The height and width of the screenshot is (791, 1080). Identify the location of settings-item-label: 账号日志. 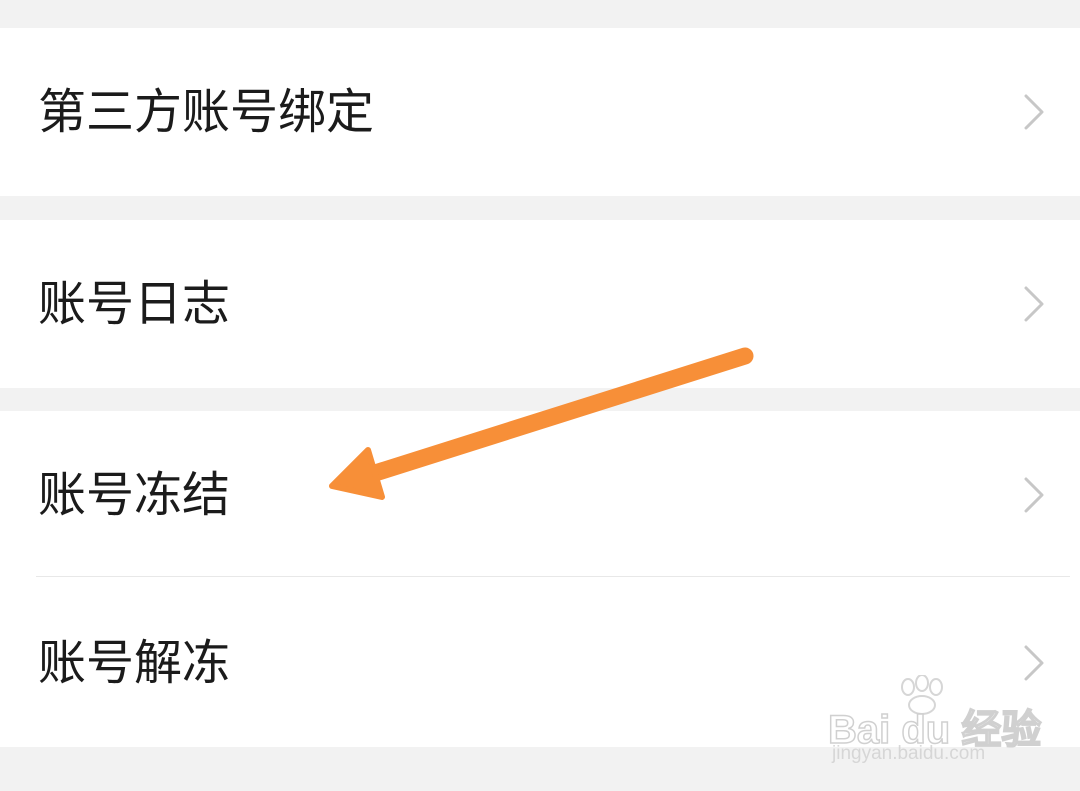
(134, 304).